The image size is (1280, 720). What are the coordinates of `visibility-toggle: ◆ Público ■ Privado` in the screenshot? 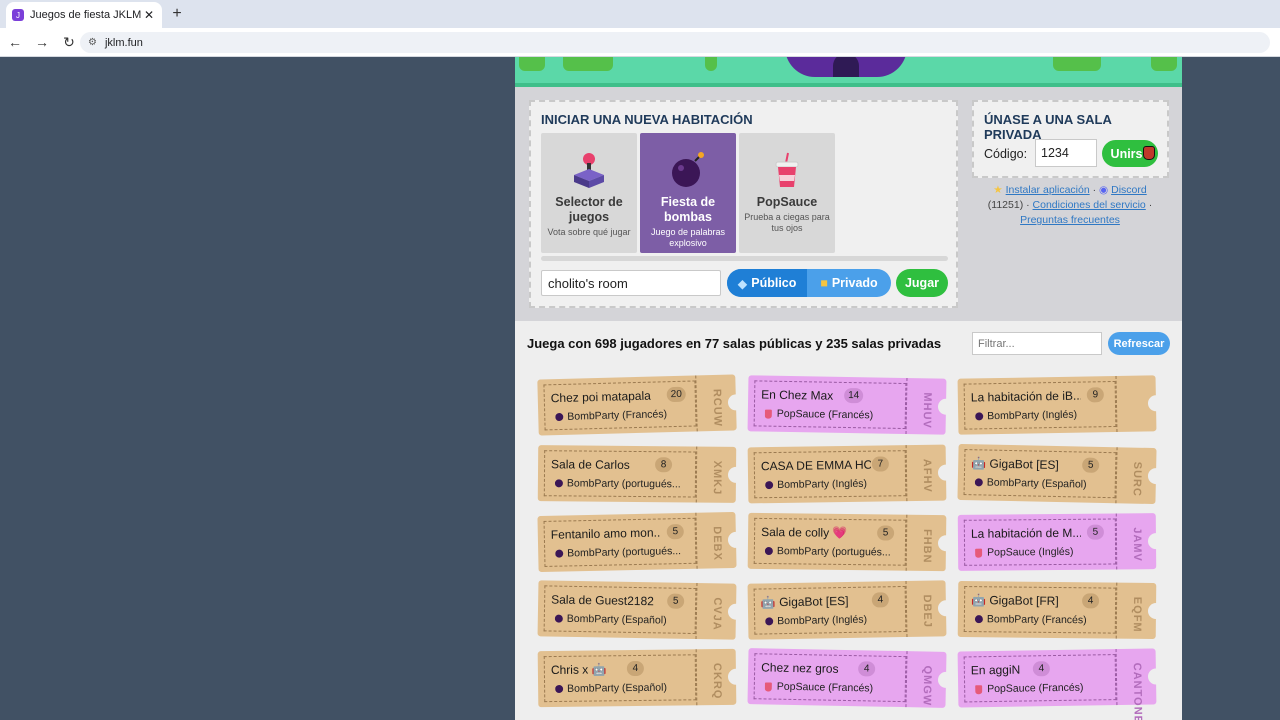 It's located at (809, 283).